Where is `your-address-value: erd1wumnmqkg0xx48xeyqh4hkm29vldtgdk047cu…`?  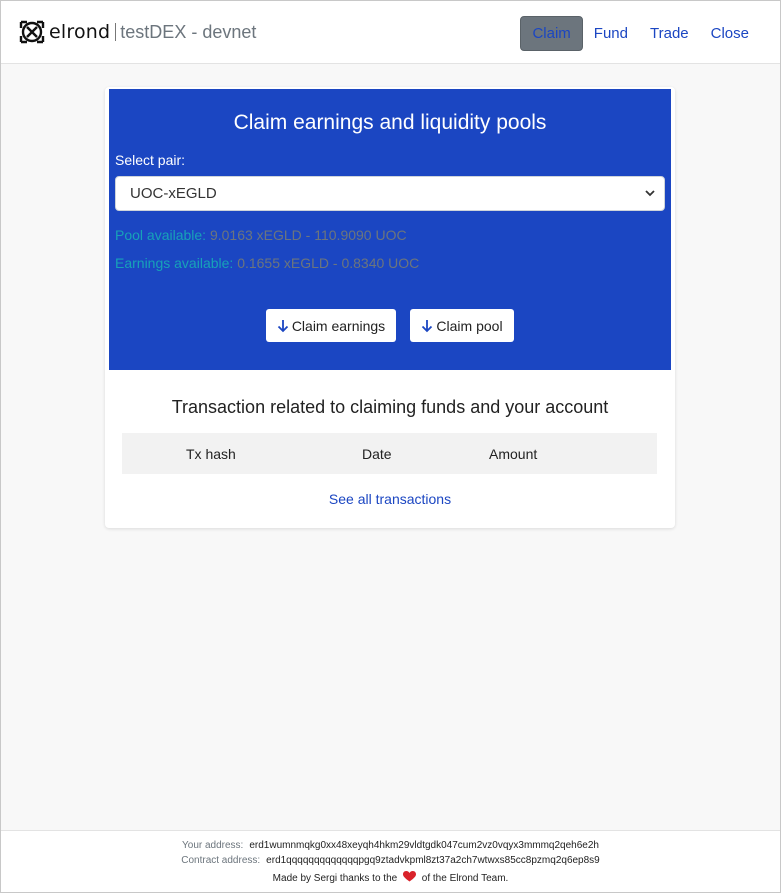 your-address-value: erd1wumnmqkg0xx48xeyqh4hkm29vldtgdk047cu… is located at coordinates (424, 845).